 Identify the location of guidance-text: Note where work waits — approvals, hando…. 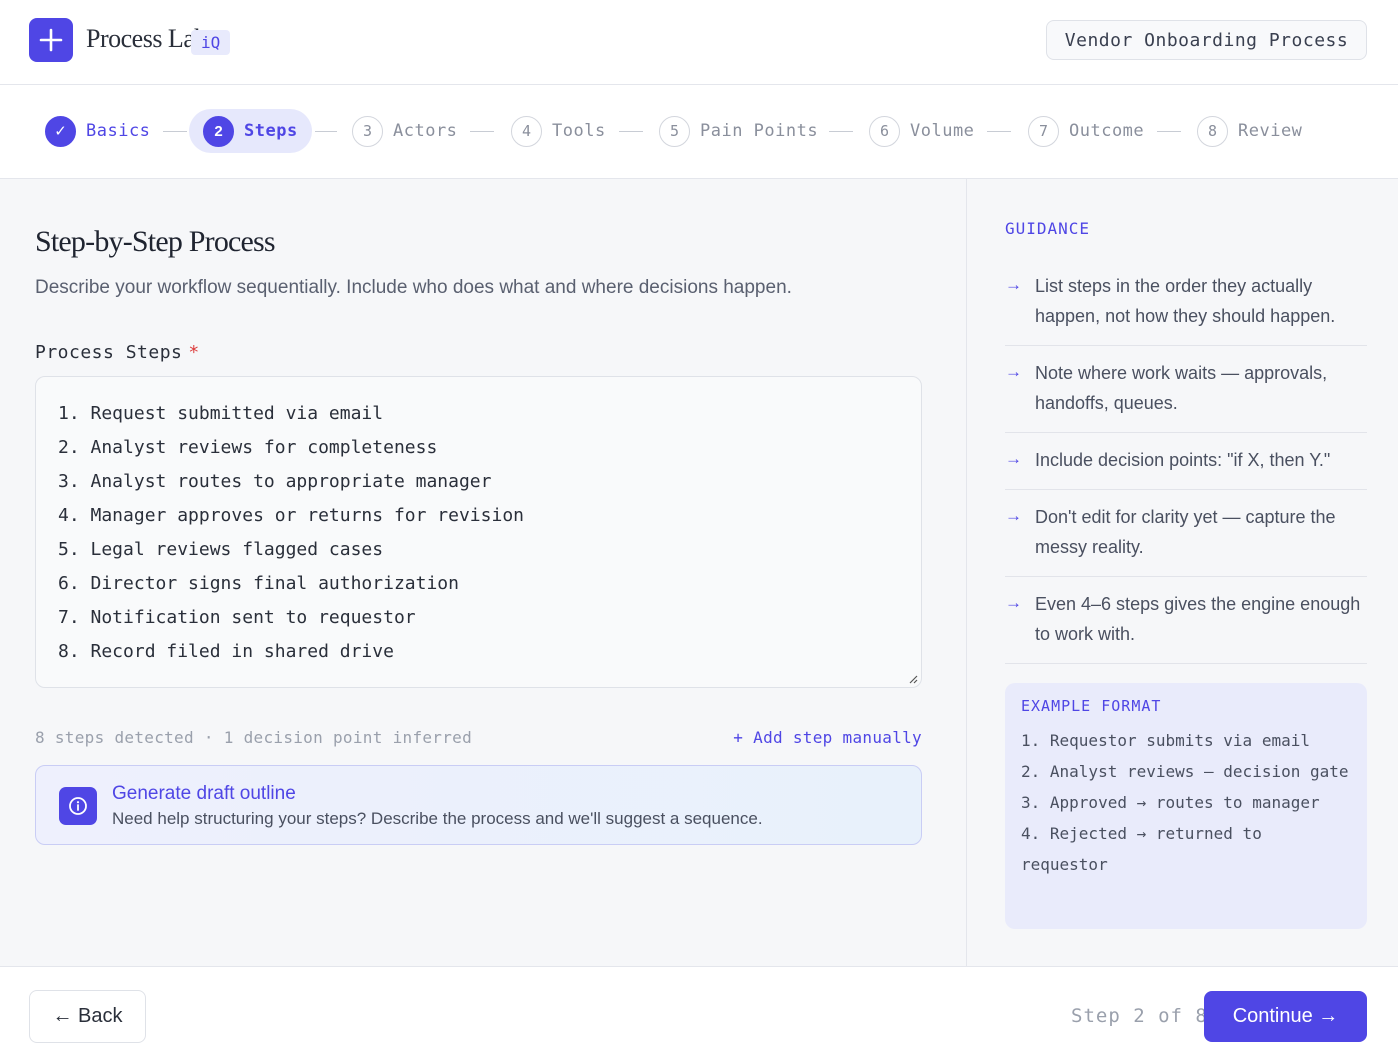
(1181, 388).